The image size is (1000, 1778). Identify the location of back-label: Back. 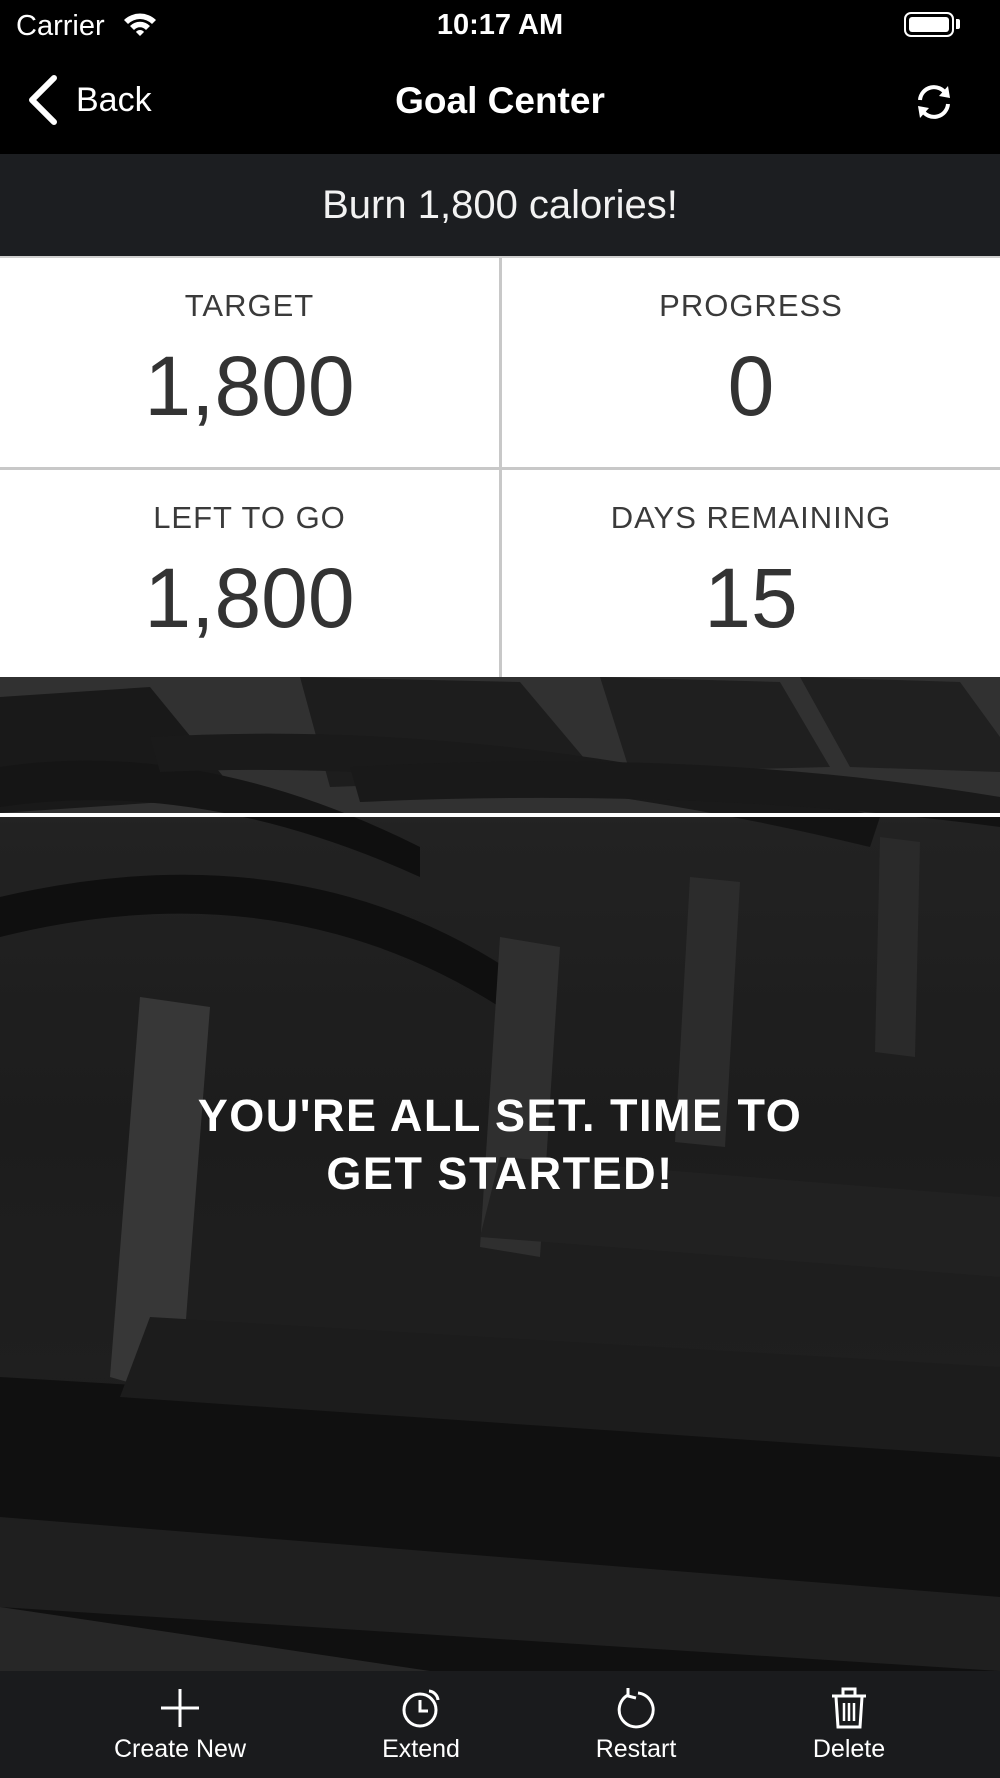
(114, 99).